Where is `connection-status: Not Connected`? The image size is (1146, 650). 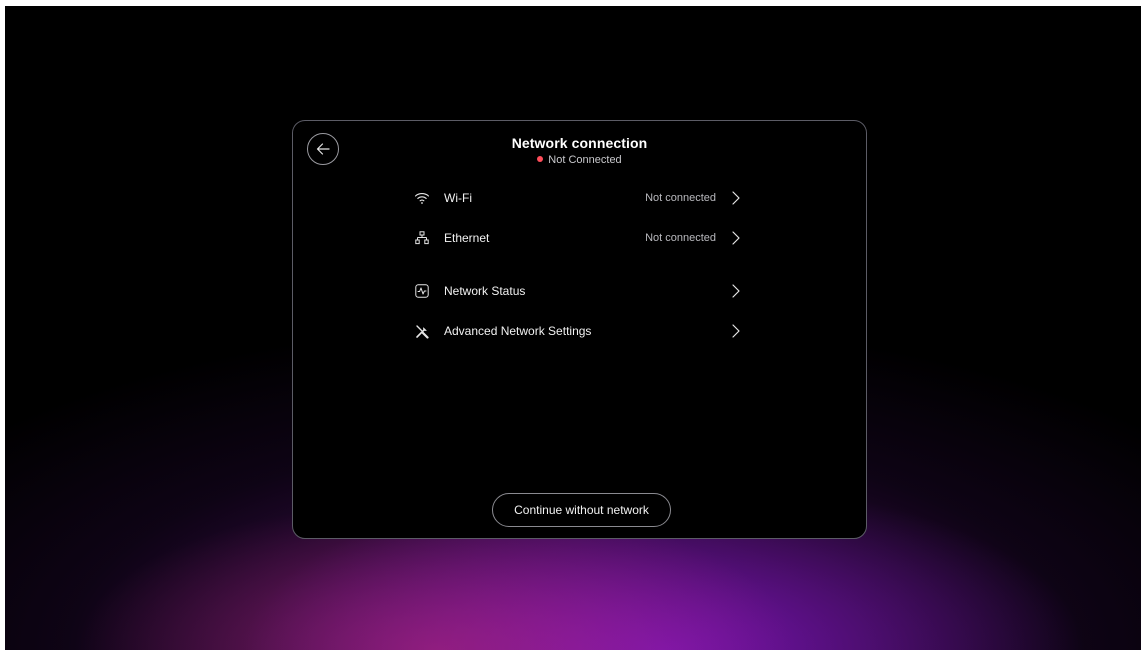 connection-status: Not Connected is located at coordinates (579, 160).